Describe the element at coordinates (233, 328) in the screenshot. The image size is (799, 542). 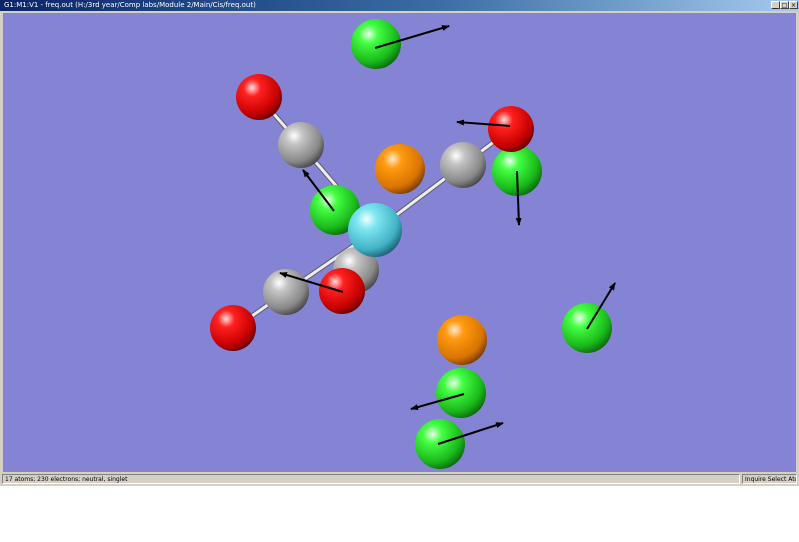
I see `atom-oxygen-left` at that location.